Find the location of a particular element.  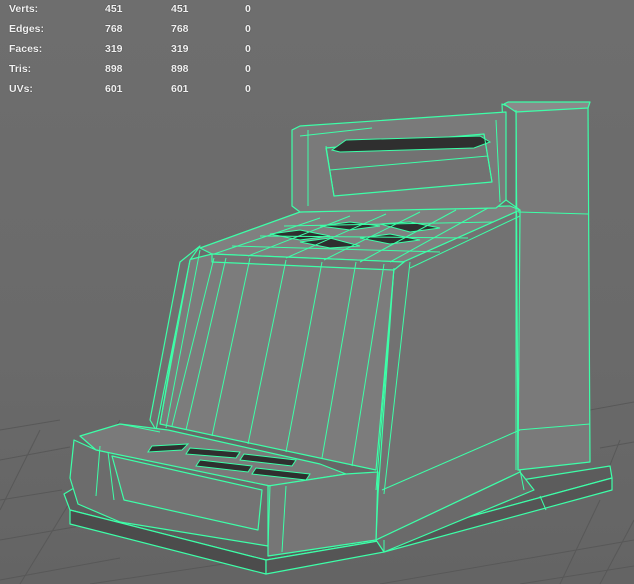

hud-label: Edges: is located at coordinates (27, 29).